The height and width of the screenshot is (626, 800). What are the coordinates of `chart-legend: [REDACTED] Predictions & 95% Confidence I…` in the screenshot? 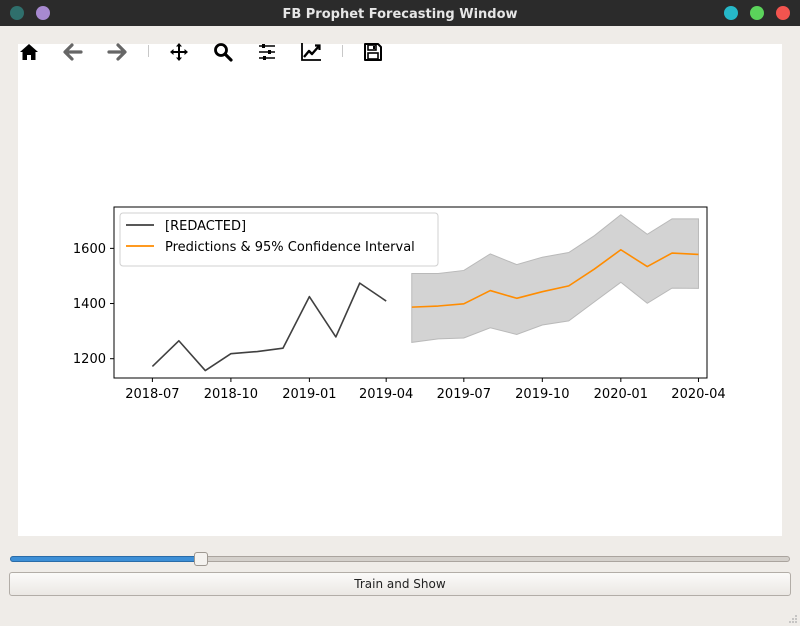 It's located at (279, 239).